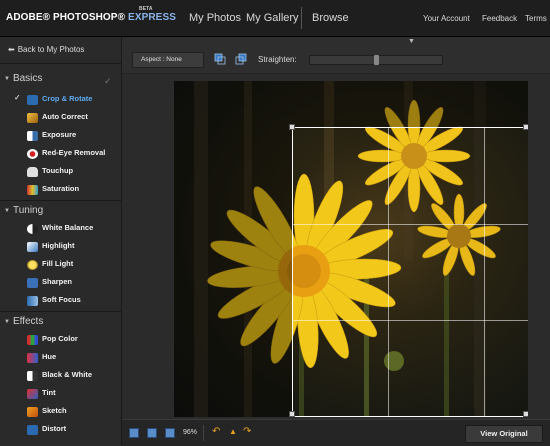  I want to click on sidebar-item-crop-rotate: ✓ Crop & Rotate, so click(67, 100).